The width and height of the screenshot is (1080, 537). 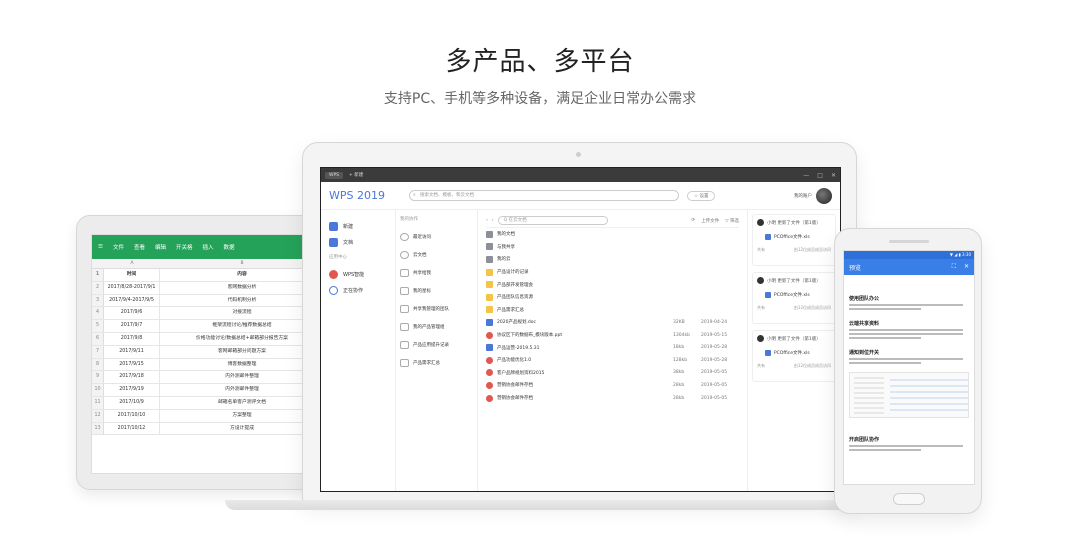 What do you see at coordinates (362, 274) in the screenshot?
I see `sidebar-item-wps-smart: WPS智能` at bounding box center [362, 274].